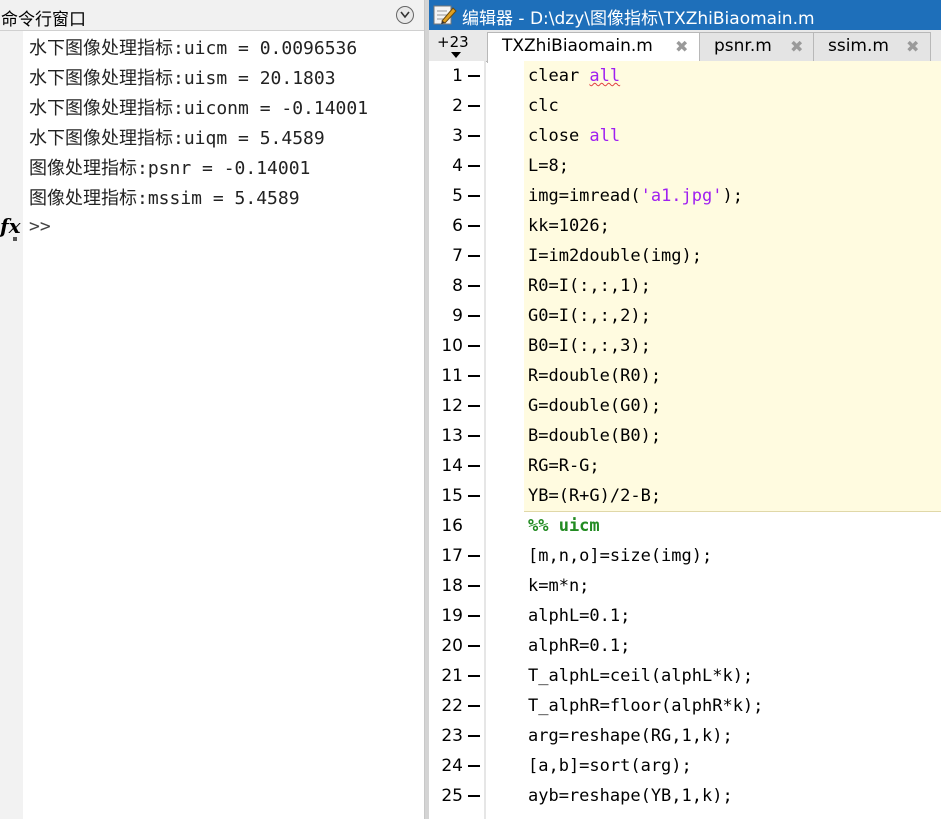 The width and height of the screenshot is (941, 819). I want to click on tab-txzhibiaomain: TXZhiBiaomain.m ✖, so click(594, 47).